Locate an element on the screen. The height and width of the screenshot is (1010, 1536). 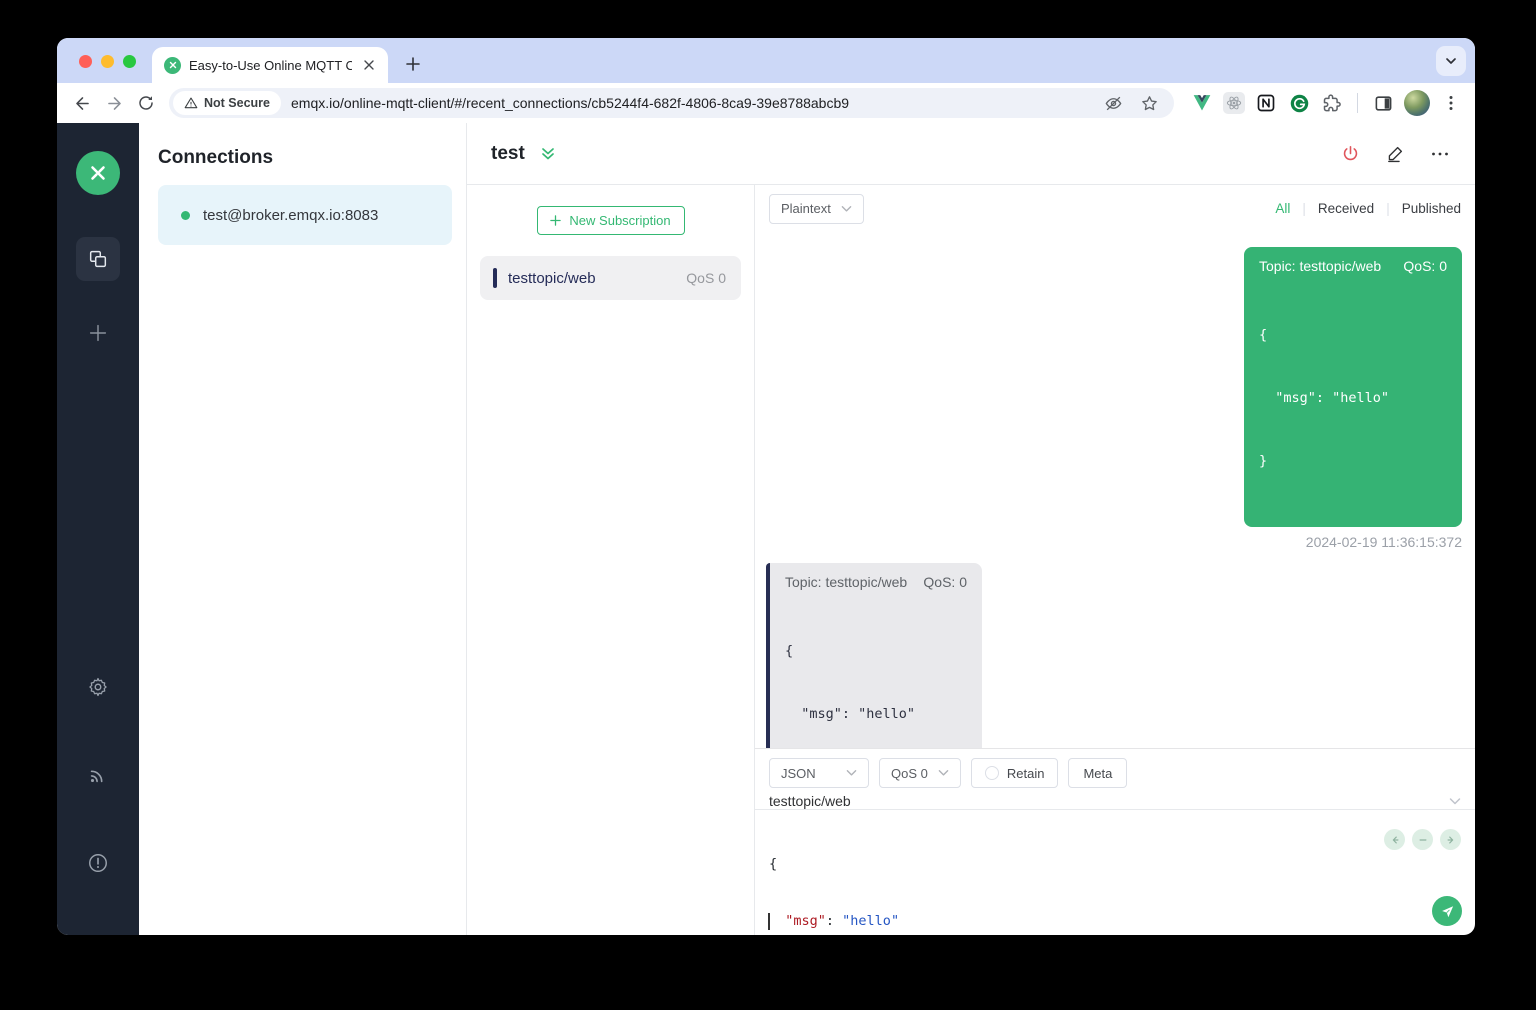
side-panel-icon is located at coordinates (1383, 103).